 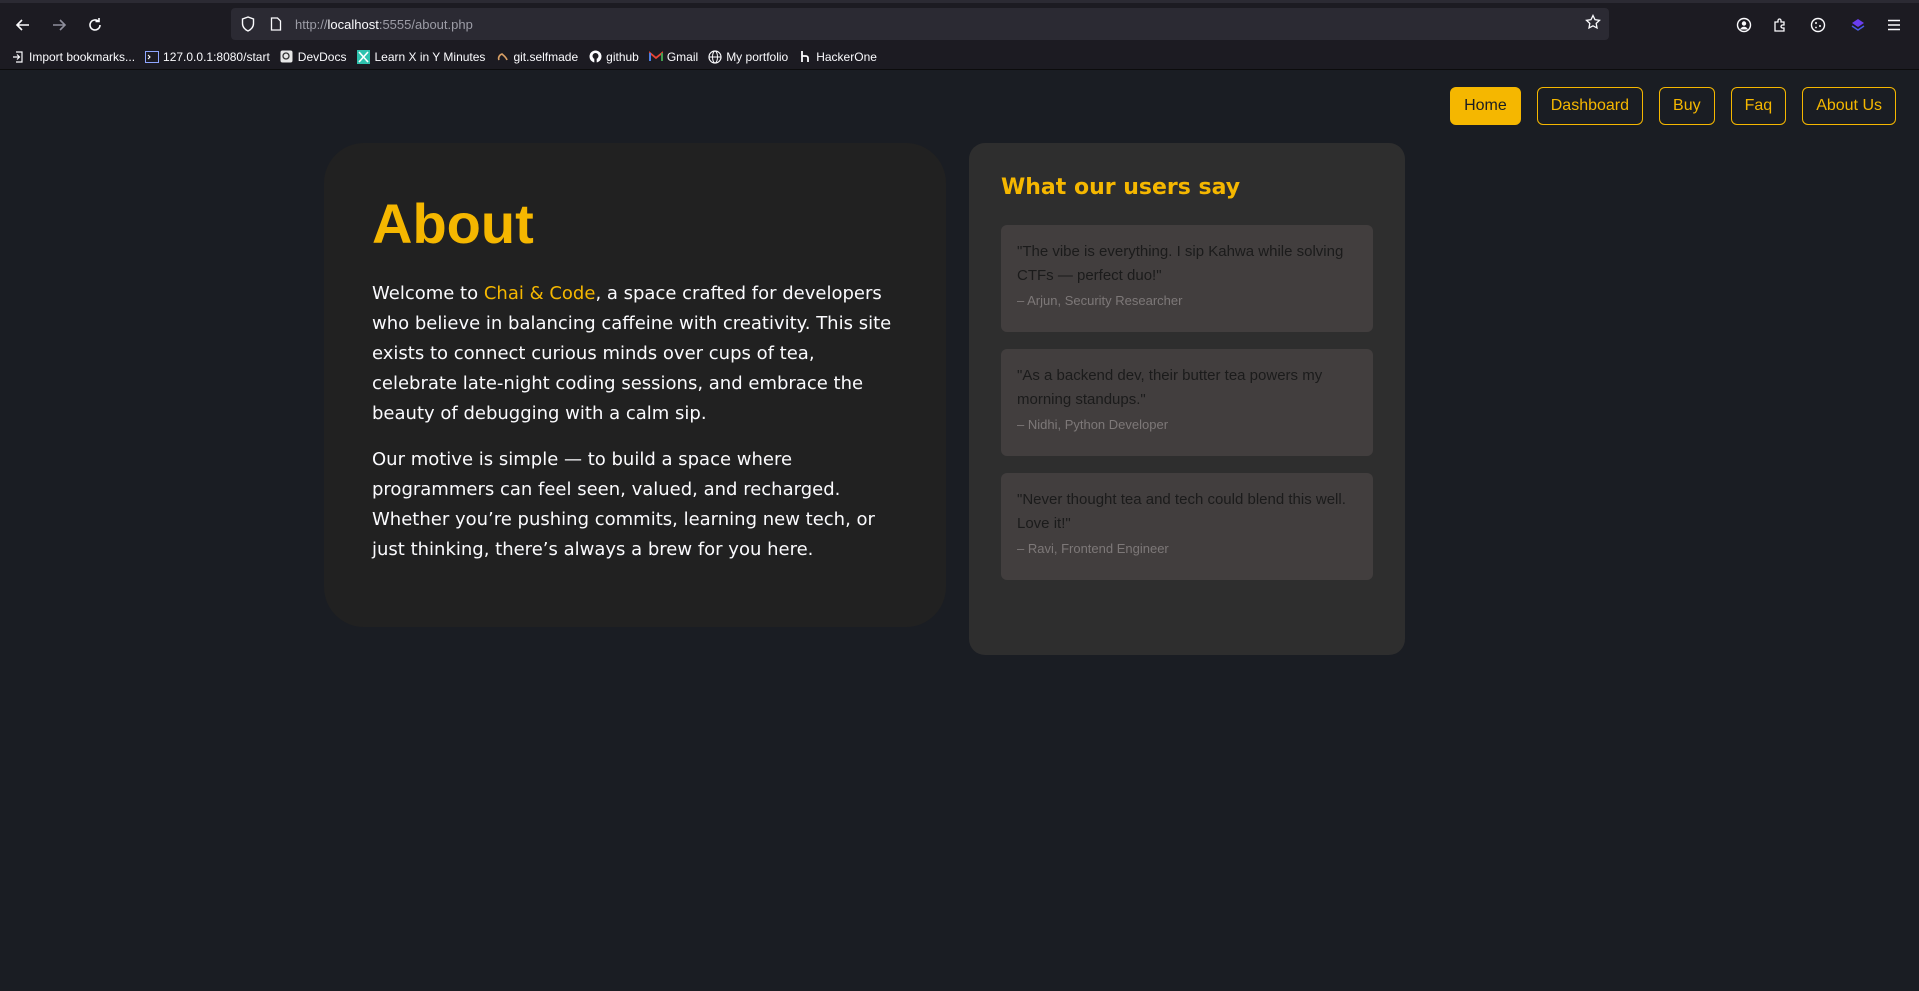 I want to click on bookmark-learnx: Learn X in Y Minutes, so click(x=421, y=56).